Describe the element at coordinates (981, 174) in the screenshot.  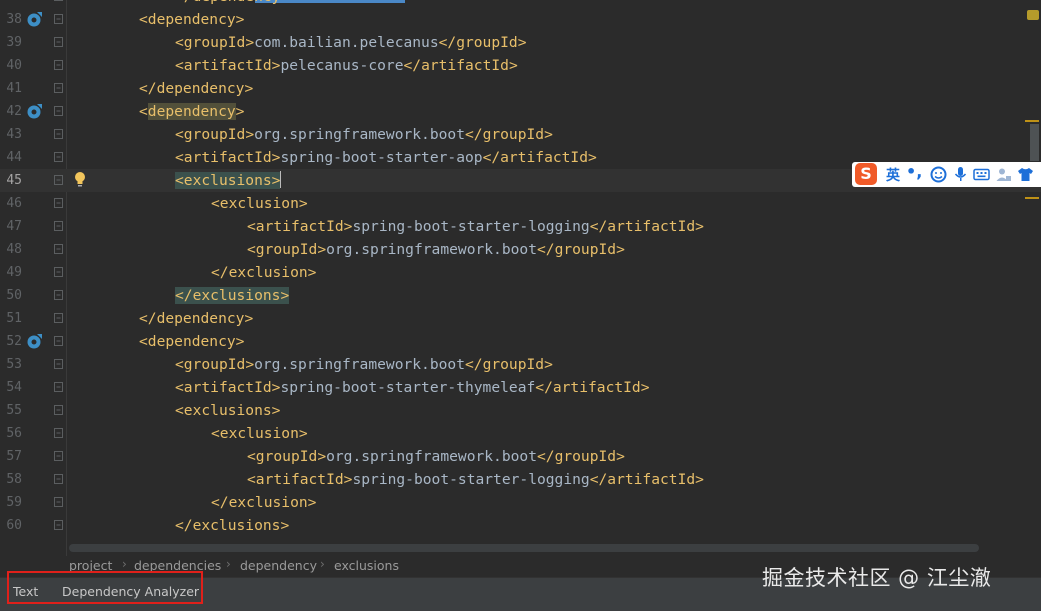
I see `keyboard-icon` at that location.